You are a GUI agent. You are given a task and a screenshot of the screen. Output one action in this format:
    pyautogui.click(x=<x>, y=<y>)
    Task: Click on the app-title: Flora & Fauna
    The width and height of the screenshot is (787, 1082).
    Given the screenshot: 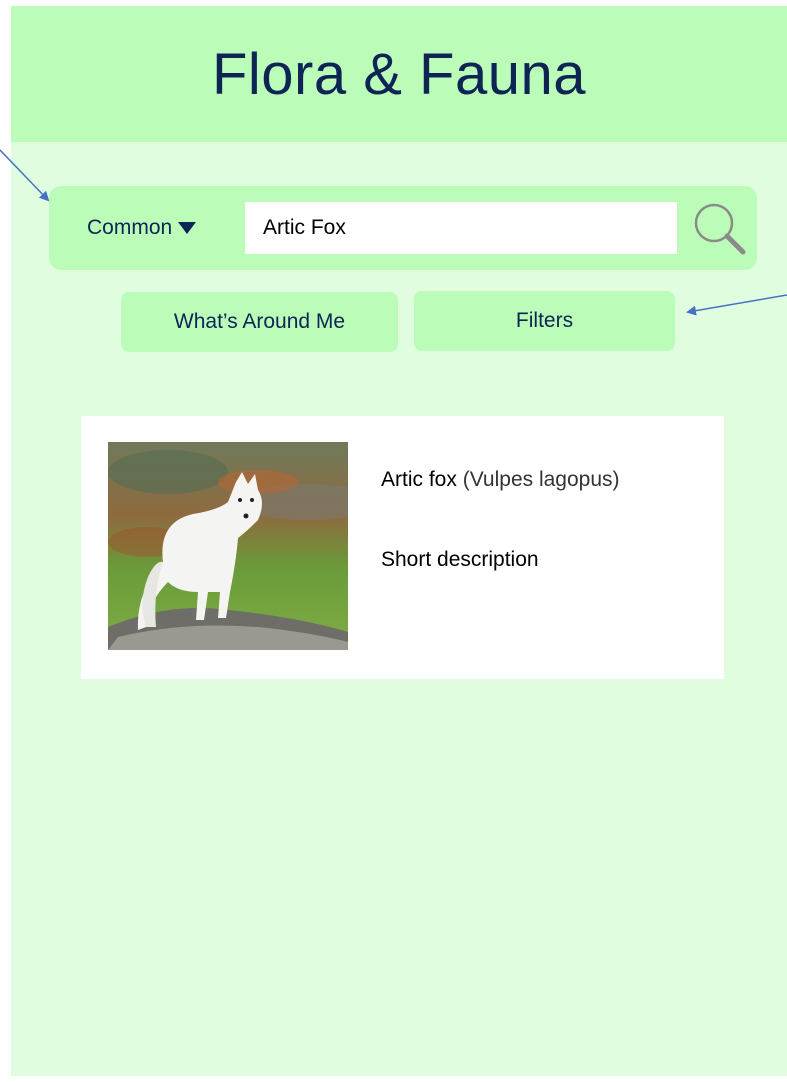 What is the action you would take?
    pyautogui.click(x=398, y=74)
    